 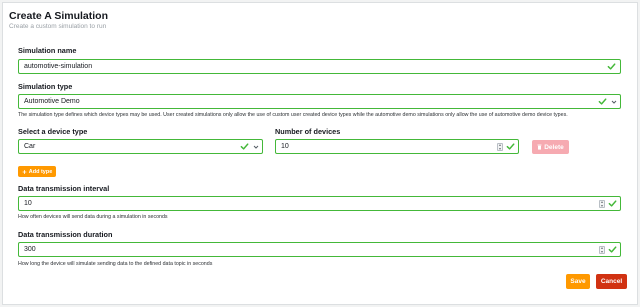 I want to click on number-of-devices-label: Number of devices, so click(x=308, y=131).